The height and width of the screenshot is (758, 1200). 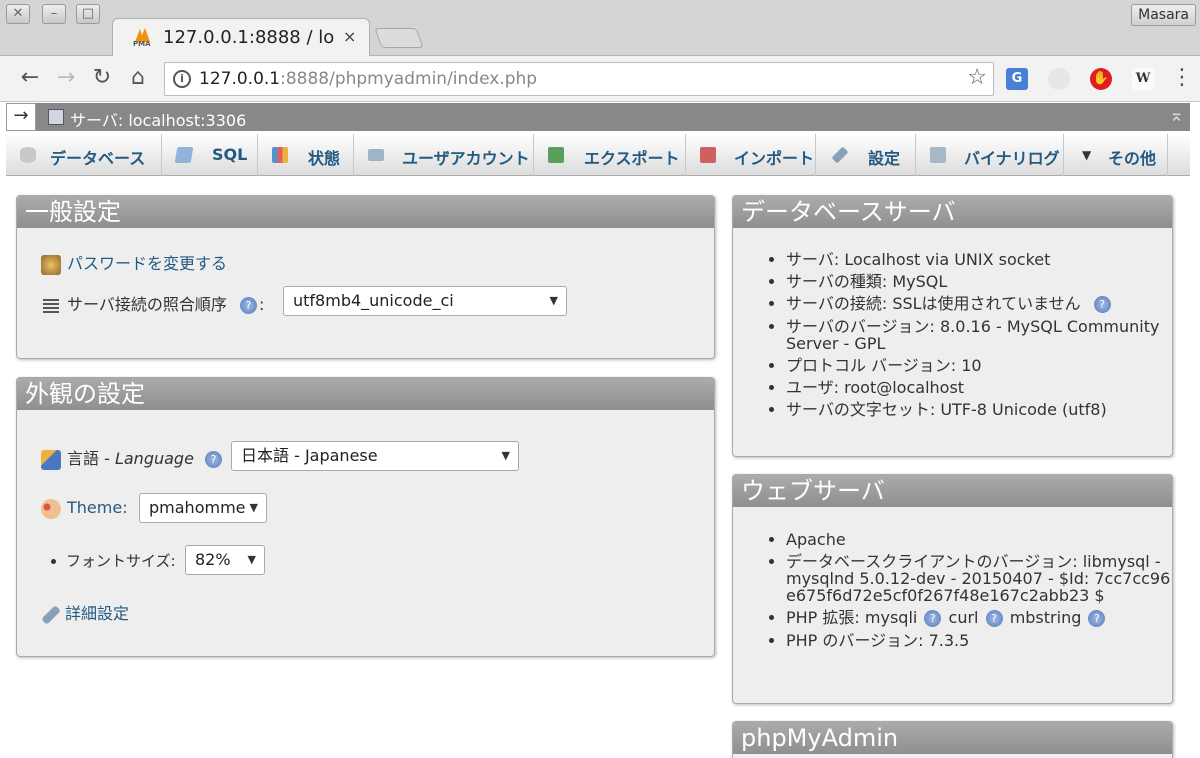 What do you see at coordinates (1182, 78) in the screenshot?
I see `browser-menu-icon: ⋮` at bounding box center [1182, 78].